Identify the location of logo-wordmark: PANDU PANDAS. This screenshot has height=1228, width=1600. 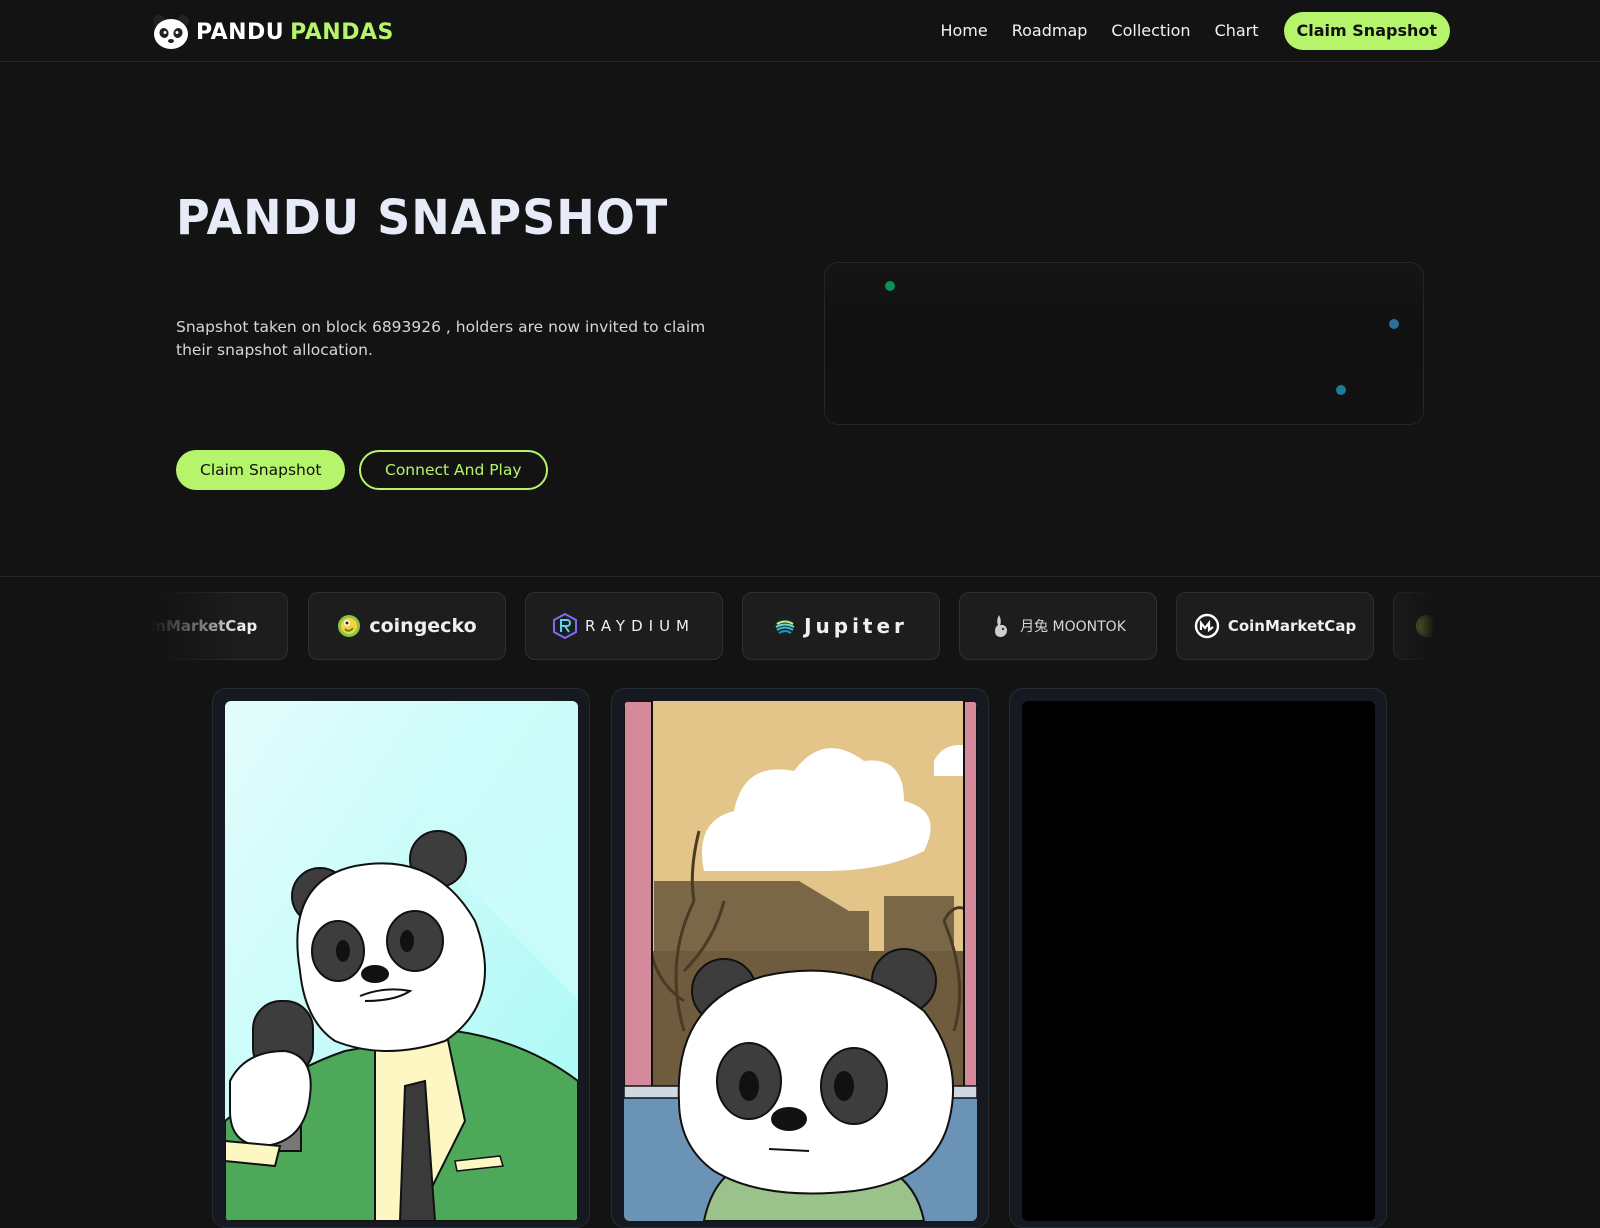
(295, 32).